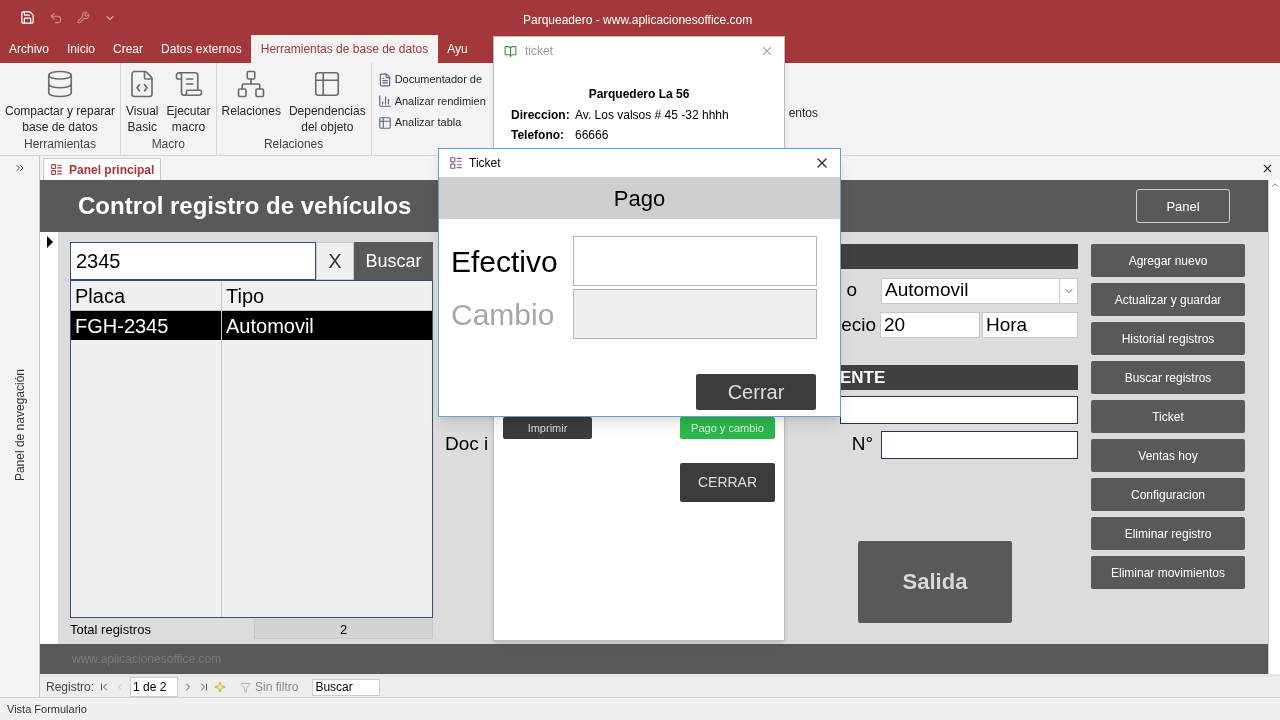 This screenshot has width=1280, height=720. I want to click on ribbon-button: Relaciones, so click(251, 99).